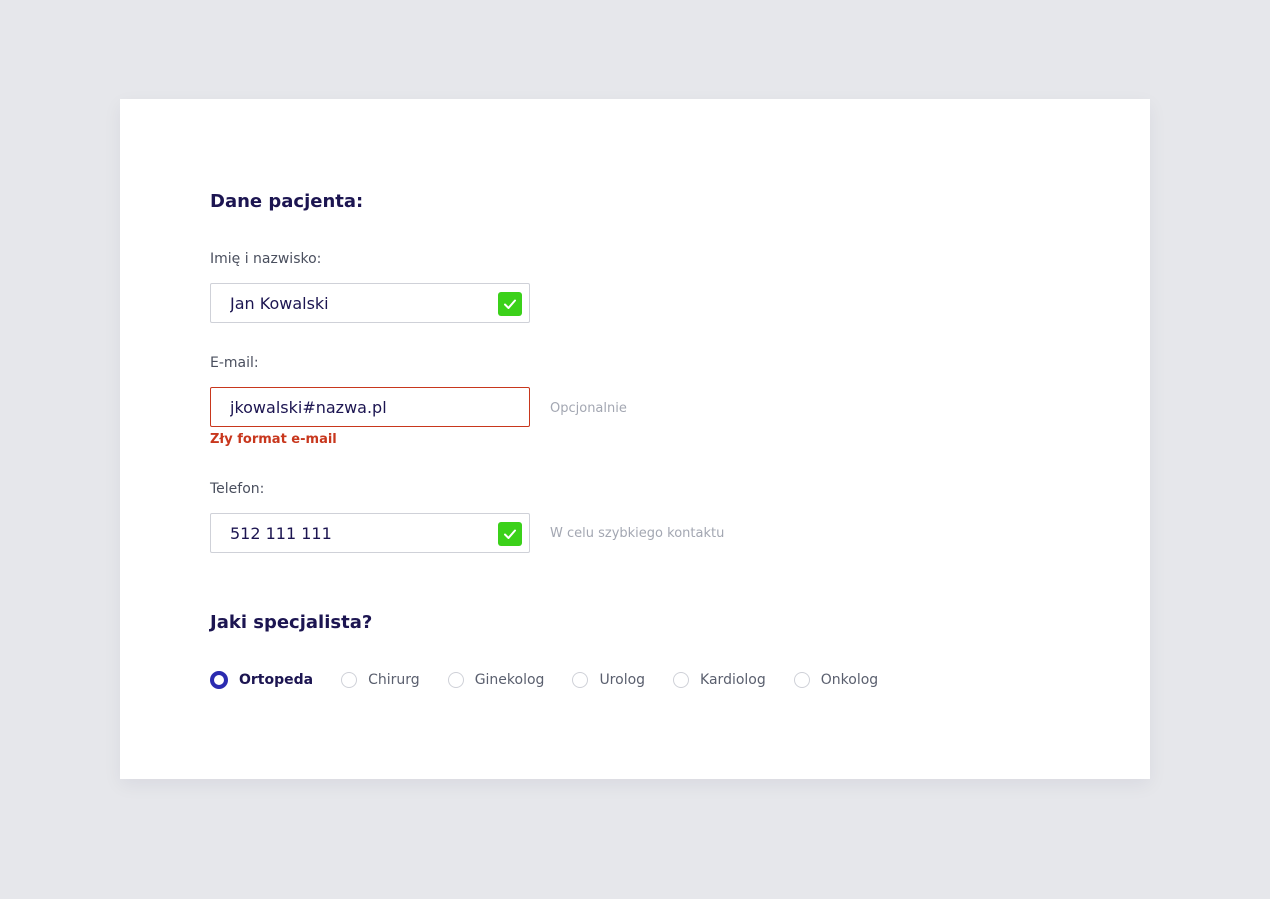 The image size is (1270, 899). Describe the element at coordinates (849, 680) in the screenshot. I see `radio-label: Onkolog` at that location.